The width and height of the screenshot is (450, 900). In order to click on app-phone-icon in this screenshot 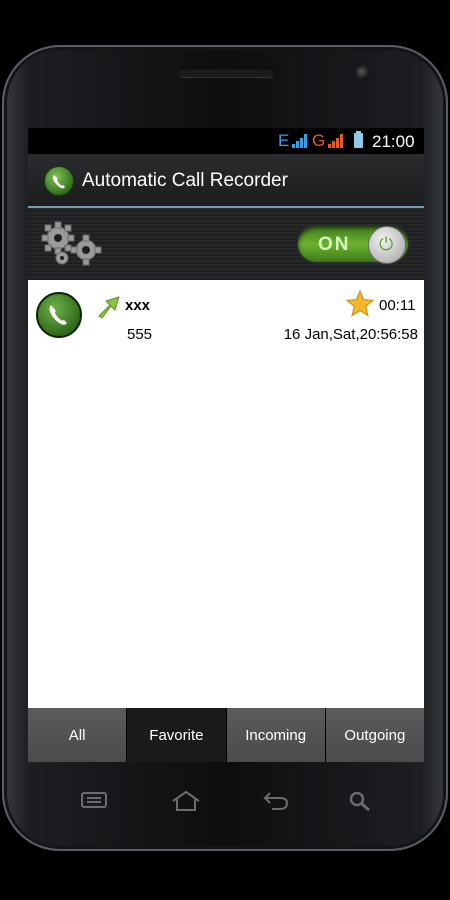, I will do `click(59, 181)`.